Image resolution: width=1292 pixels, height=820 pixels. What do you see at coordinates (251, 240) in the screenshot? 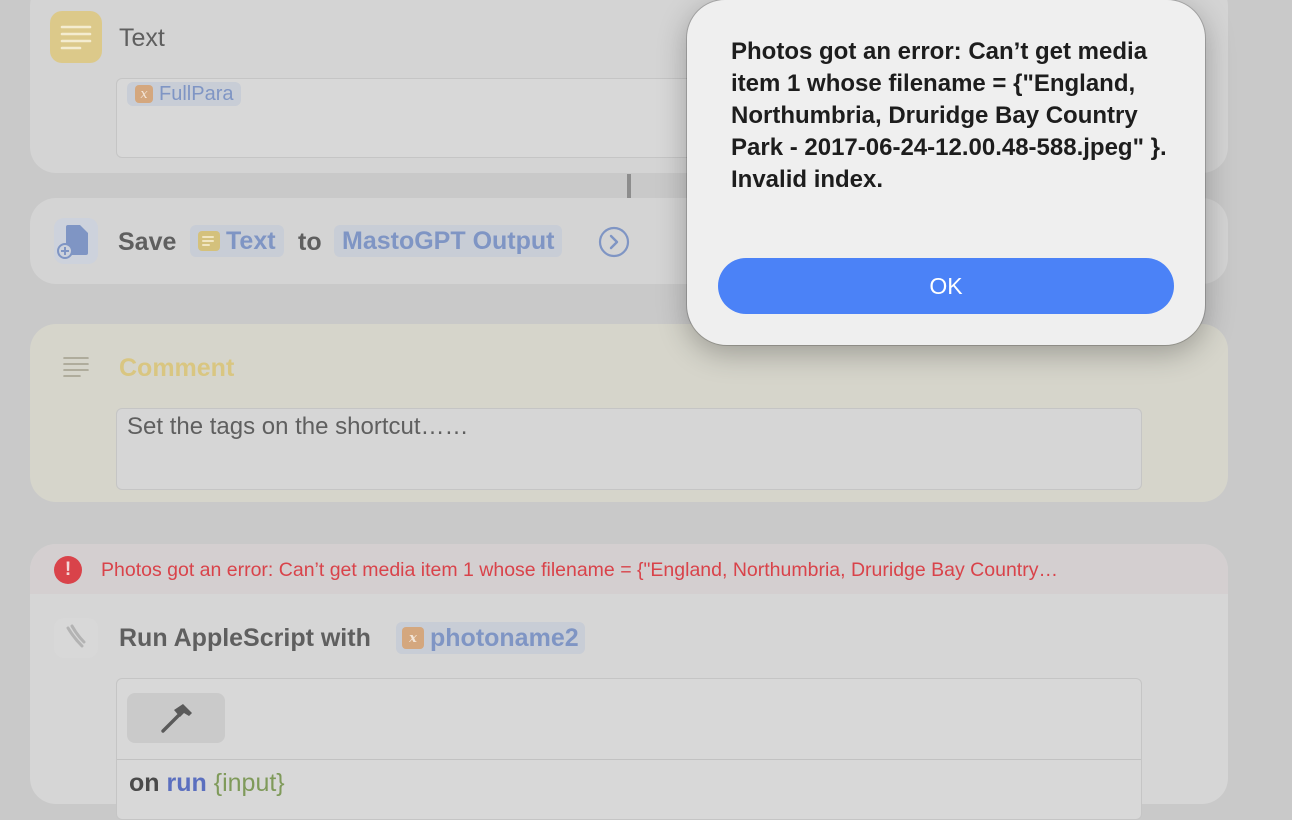
I see `input-token-label: Text` at bounding box center [251, 240].